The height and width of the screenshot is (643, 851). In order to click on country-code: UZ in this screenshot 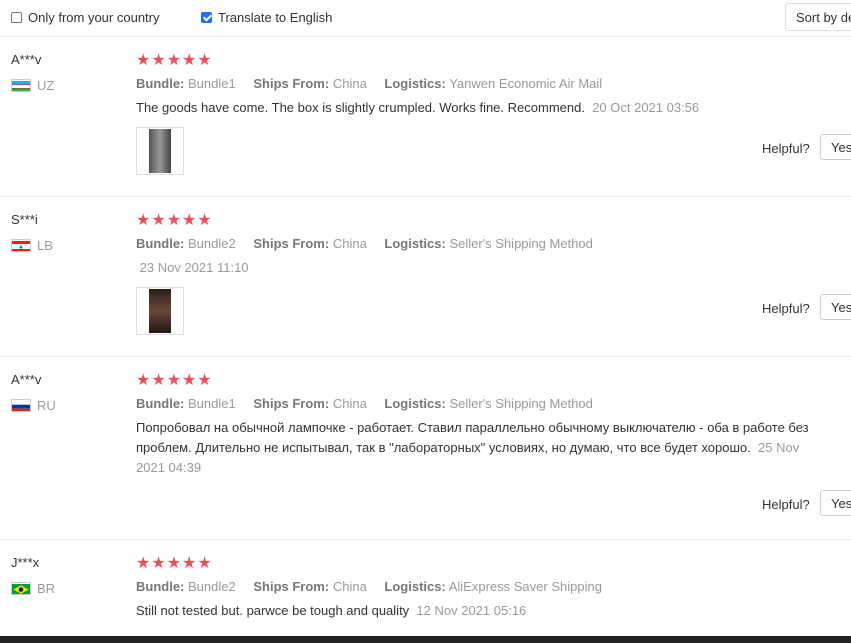, I will do `click(46, 85)`.